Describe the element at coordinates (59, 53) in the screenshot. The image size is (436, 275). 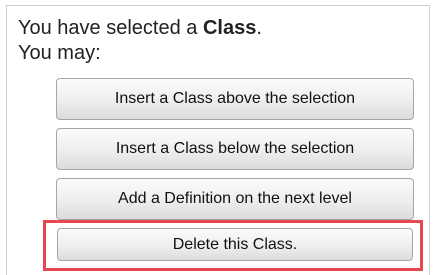
I see `options-heading: You may:` at that location.